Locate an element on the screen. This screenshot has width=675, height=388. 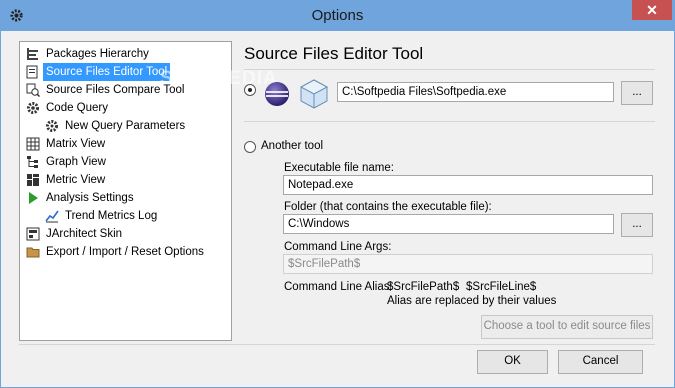
tree-item-label: Source Files Editor Tool is located at coordinates (107, 72).